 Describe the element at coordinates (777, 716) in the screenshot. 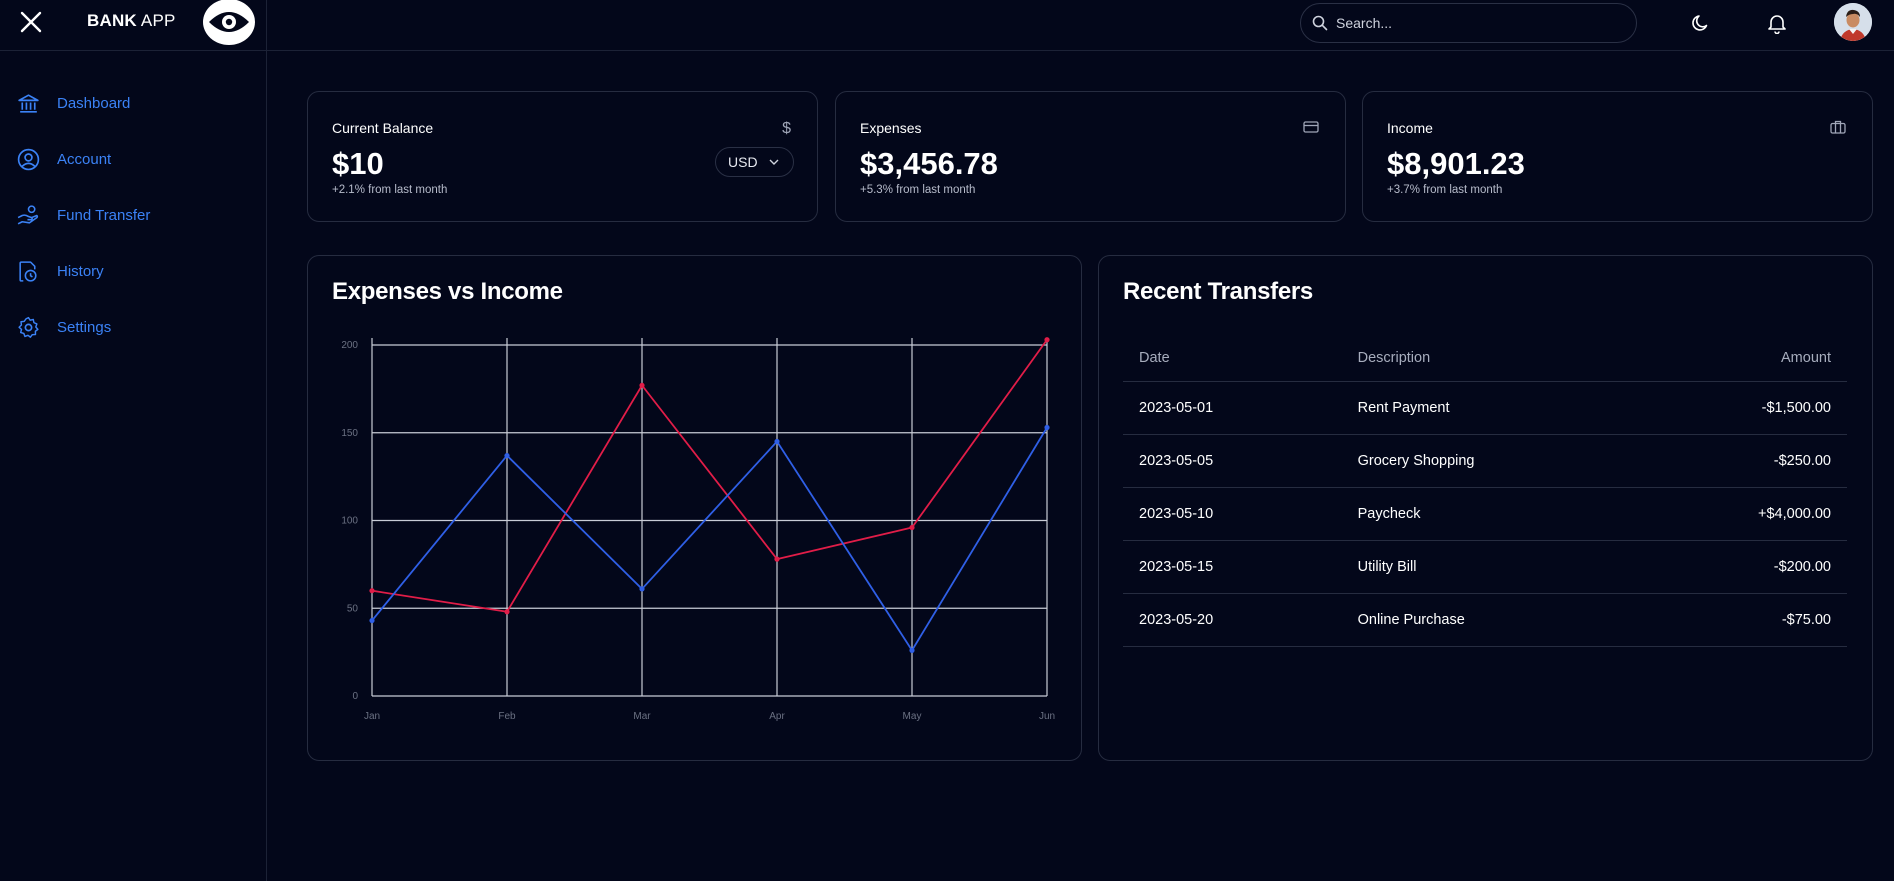

I see `x-tick-label: Apr` at that location.